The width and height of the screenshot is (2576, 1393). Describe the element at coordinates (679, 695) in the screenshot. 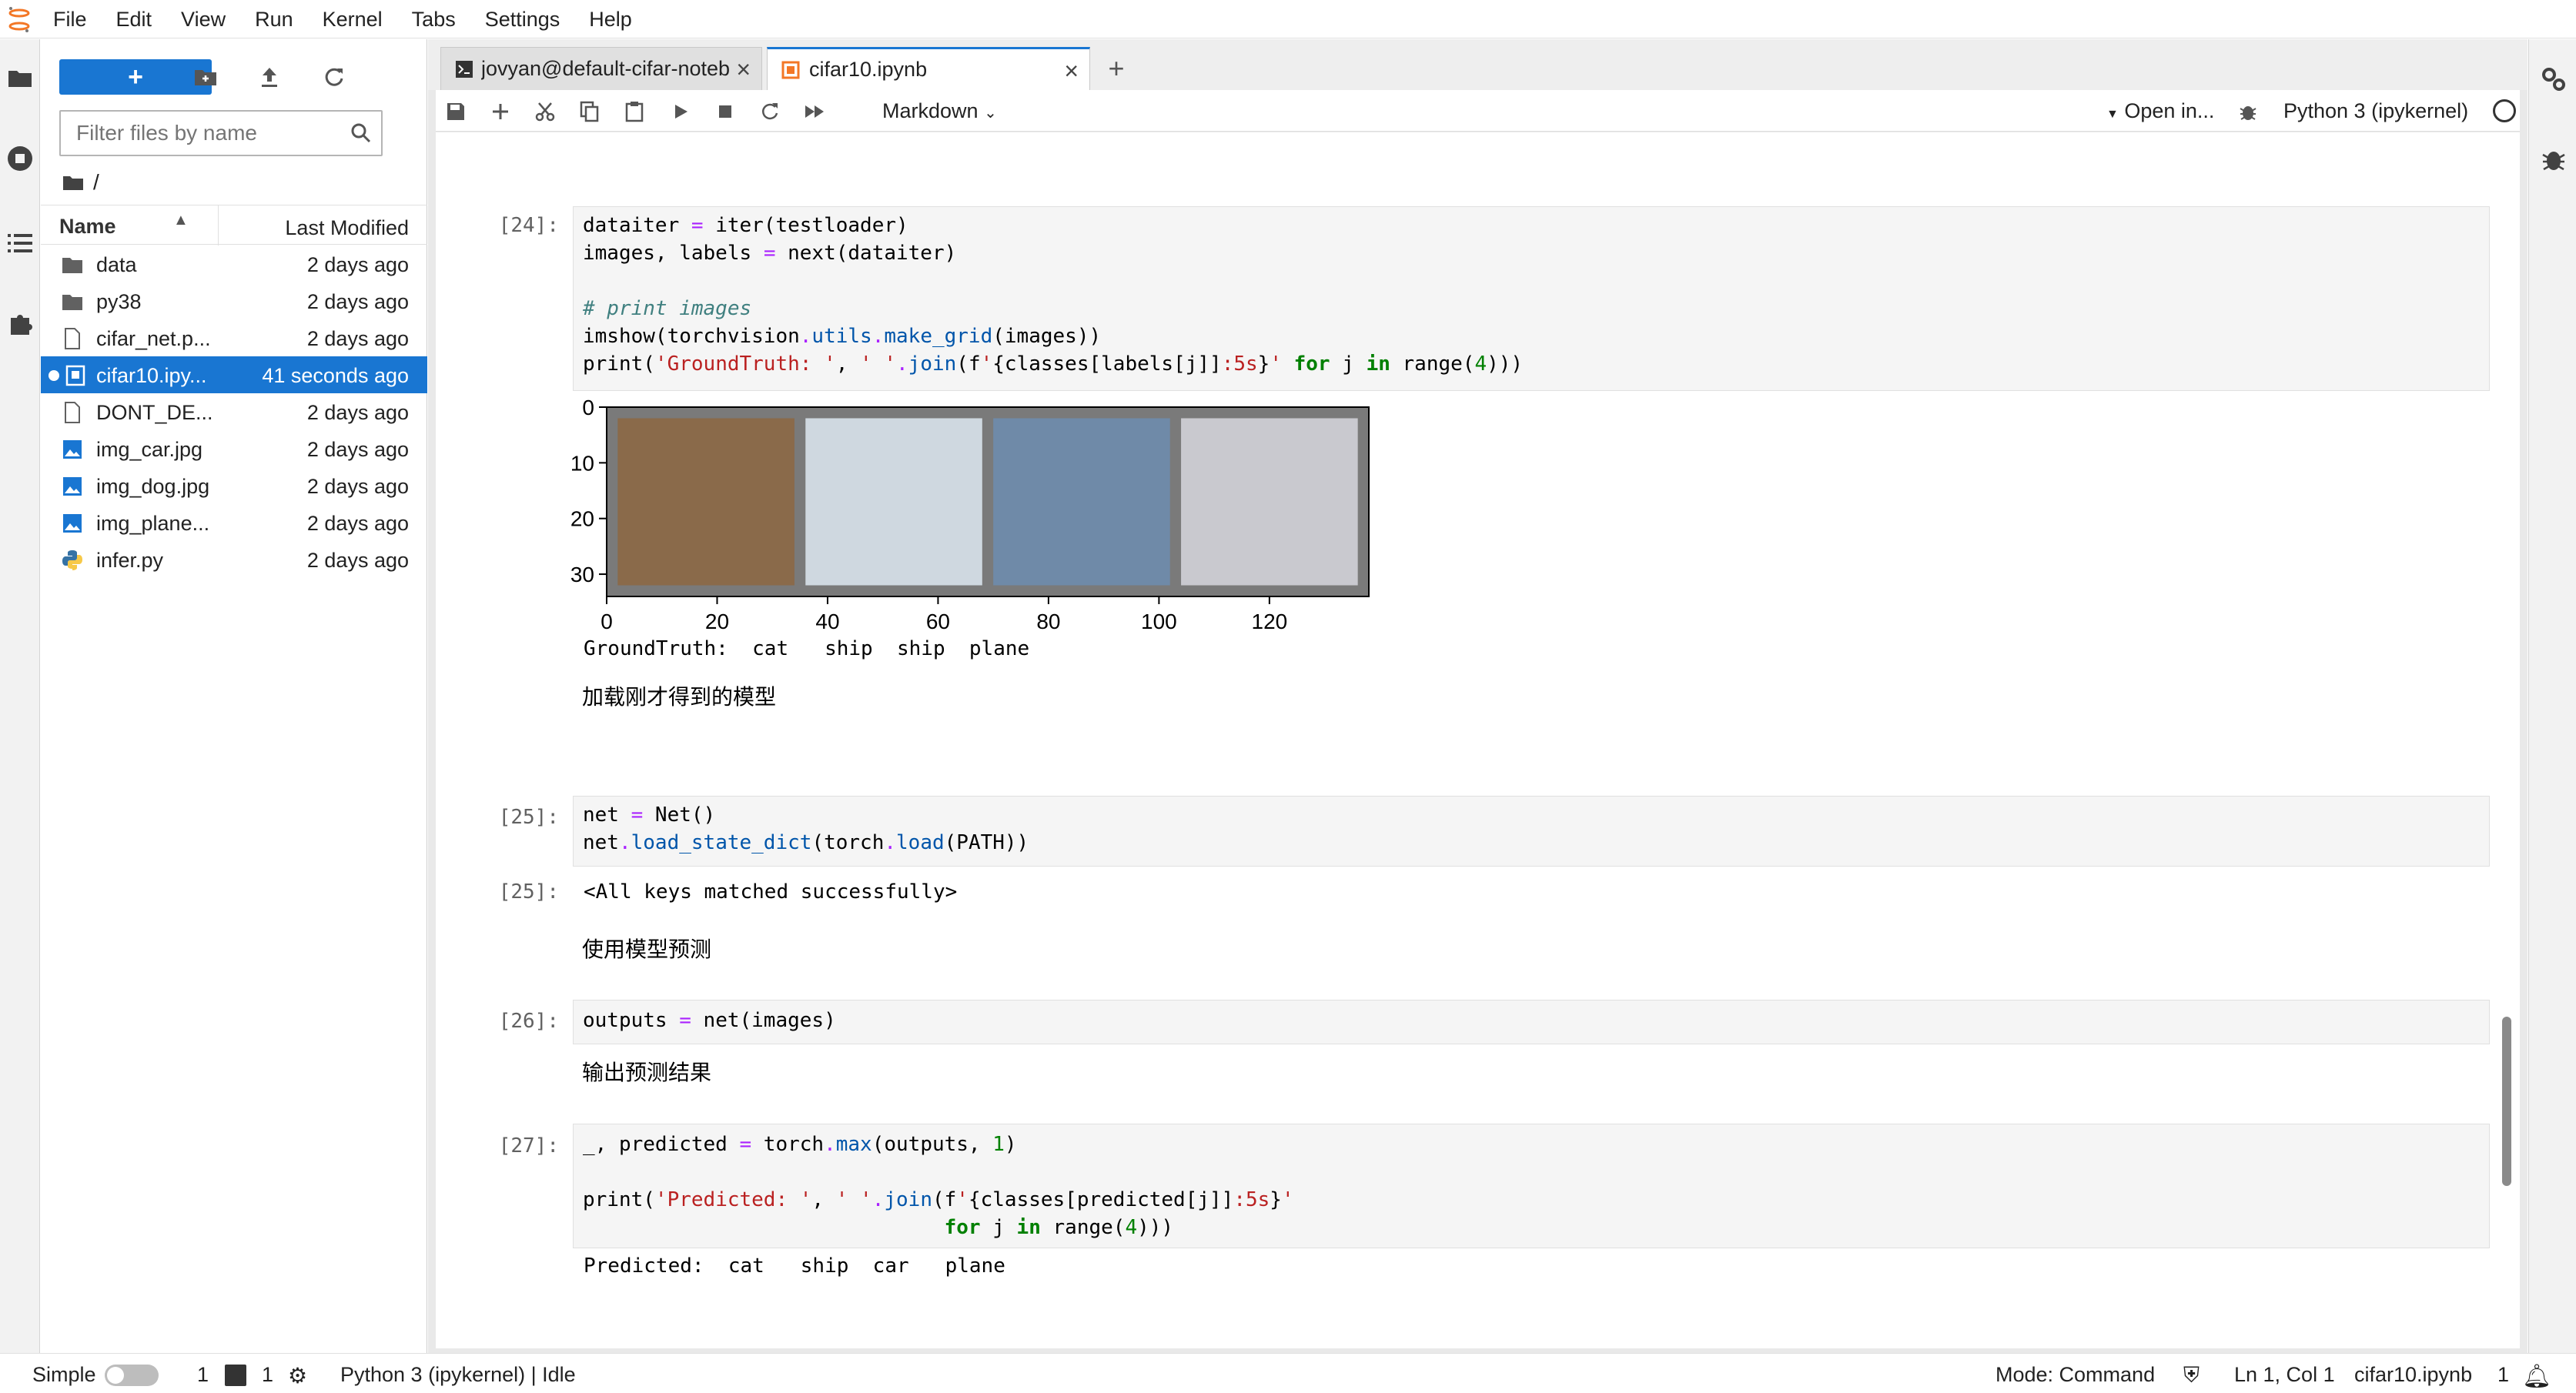

I see `markdown-cell: 加载刚才得到的模型` at that location.